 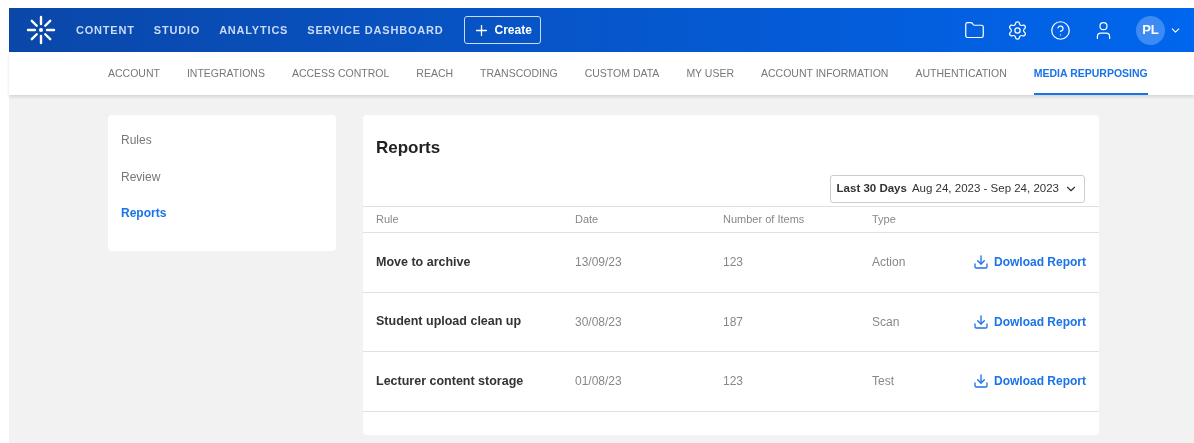 What do you see at coordinates (435, 73) in the screenshot?
I see `tab: REACH` at bounding box center [435, 73].